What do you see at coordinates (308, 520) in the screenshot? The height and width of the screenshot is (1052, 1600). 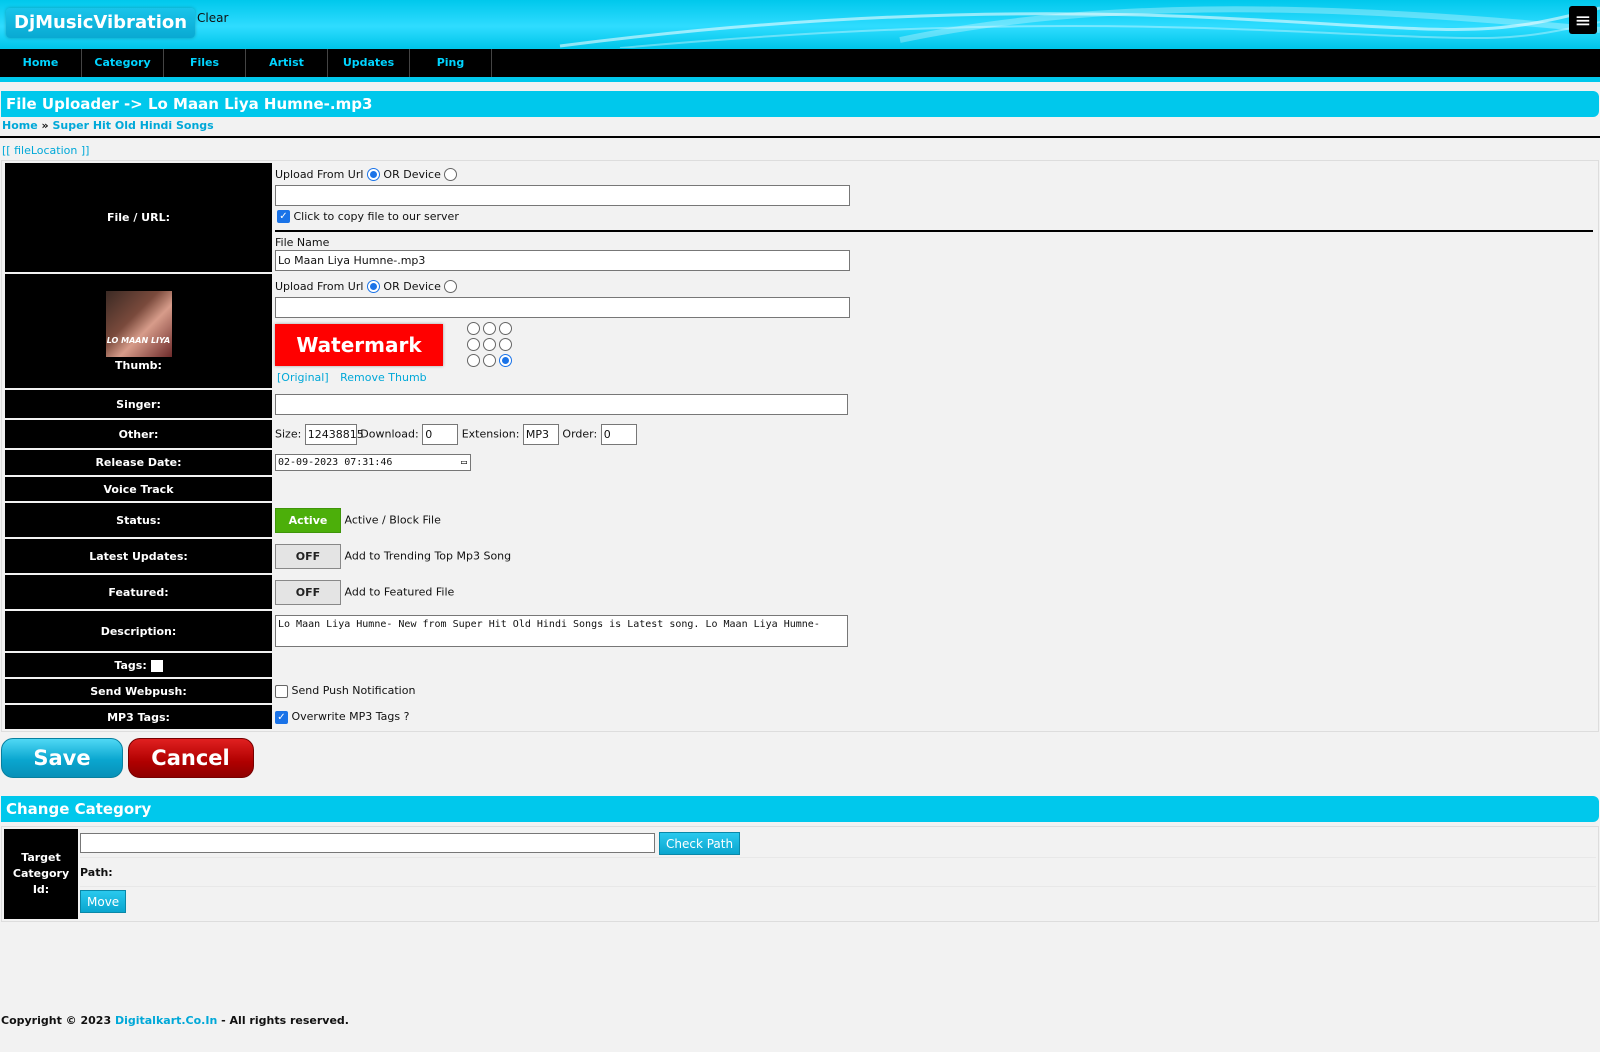 I see `status-toggle: Active` at bounding box center [308, 520].